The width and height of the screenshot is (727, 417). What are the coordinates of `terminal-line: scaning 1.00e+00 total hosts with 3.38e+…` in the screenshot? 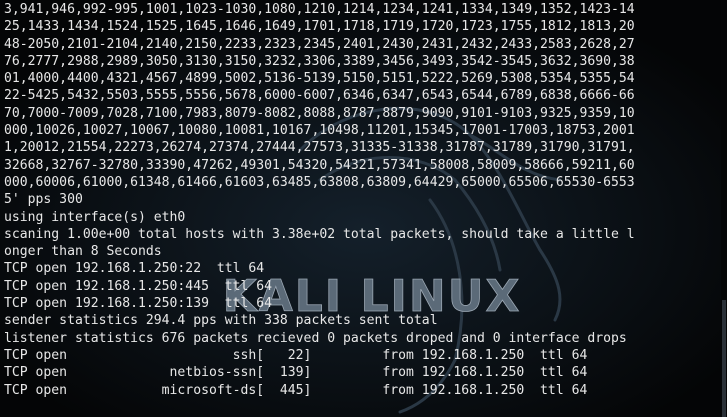 It's located at (319, 234).